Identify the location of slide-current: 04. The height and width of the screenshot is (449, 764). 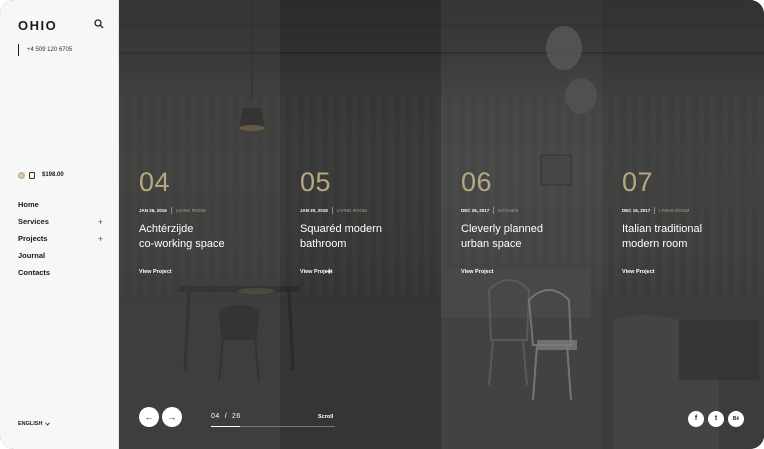
(215, 416).